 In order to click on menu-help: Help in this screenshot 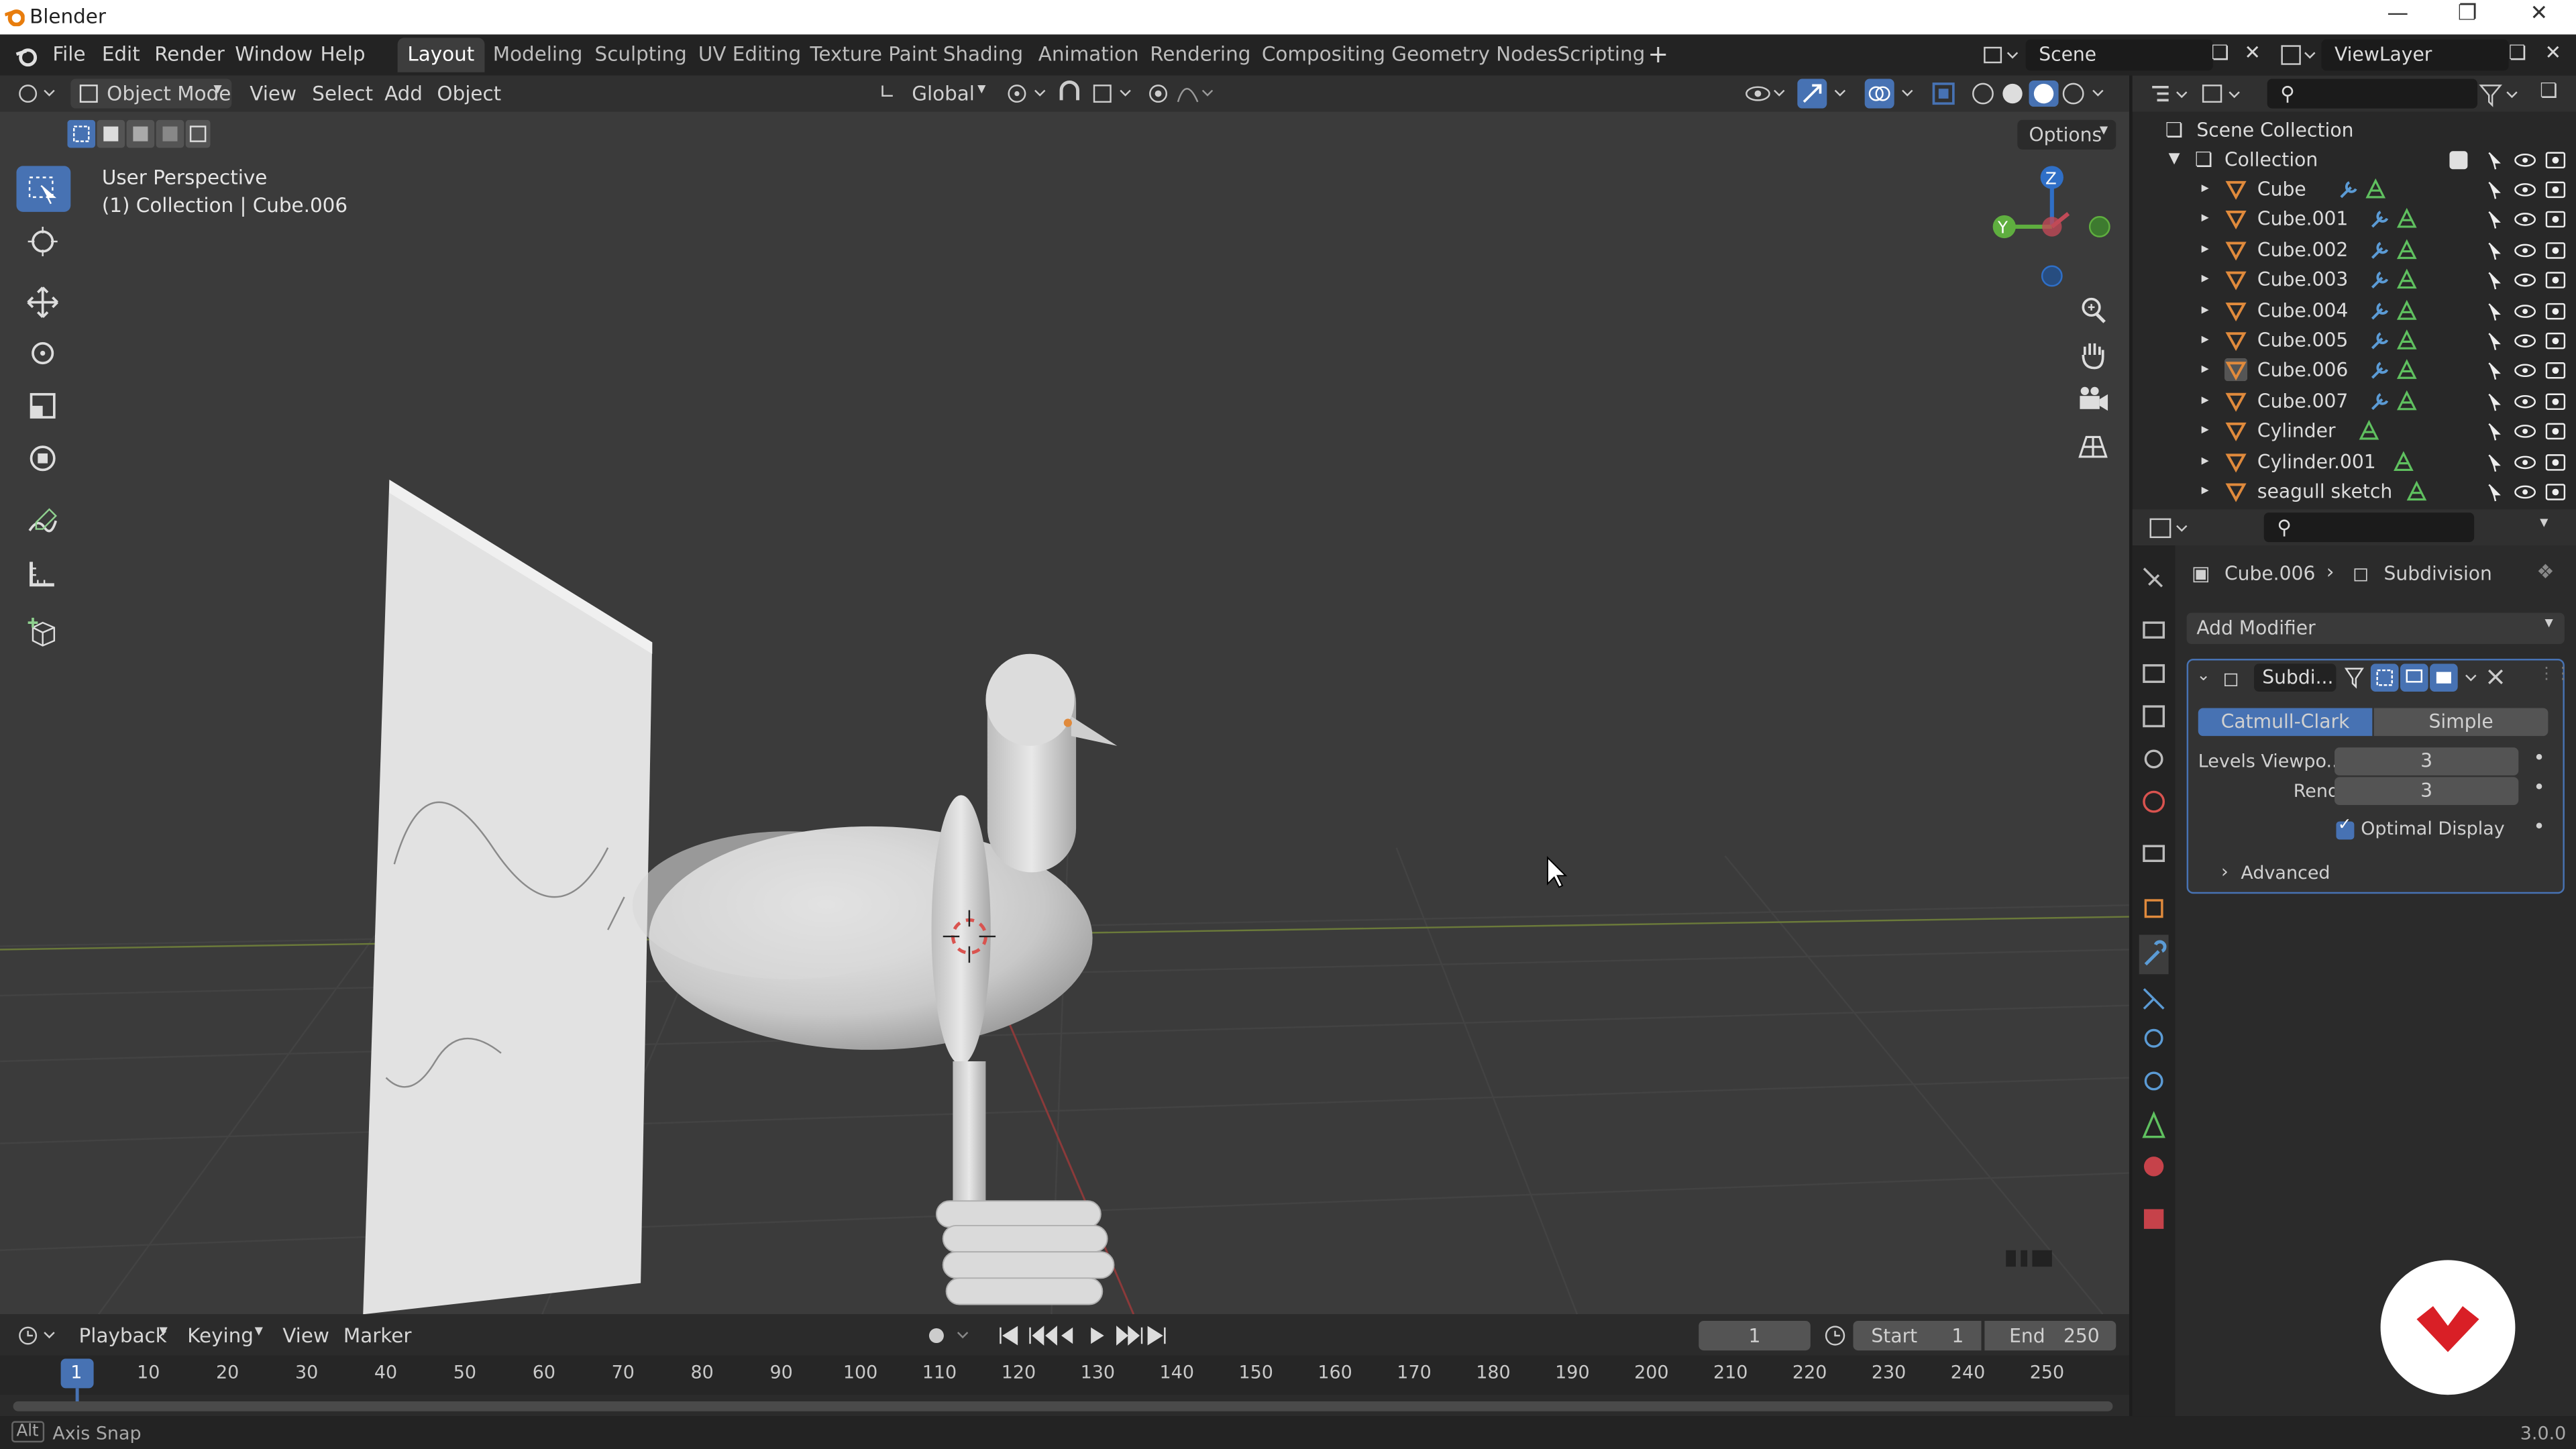, I will do `click(343, 54)`.